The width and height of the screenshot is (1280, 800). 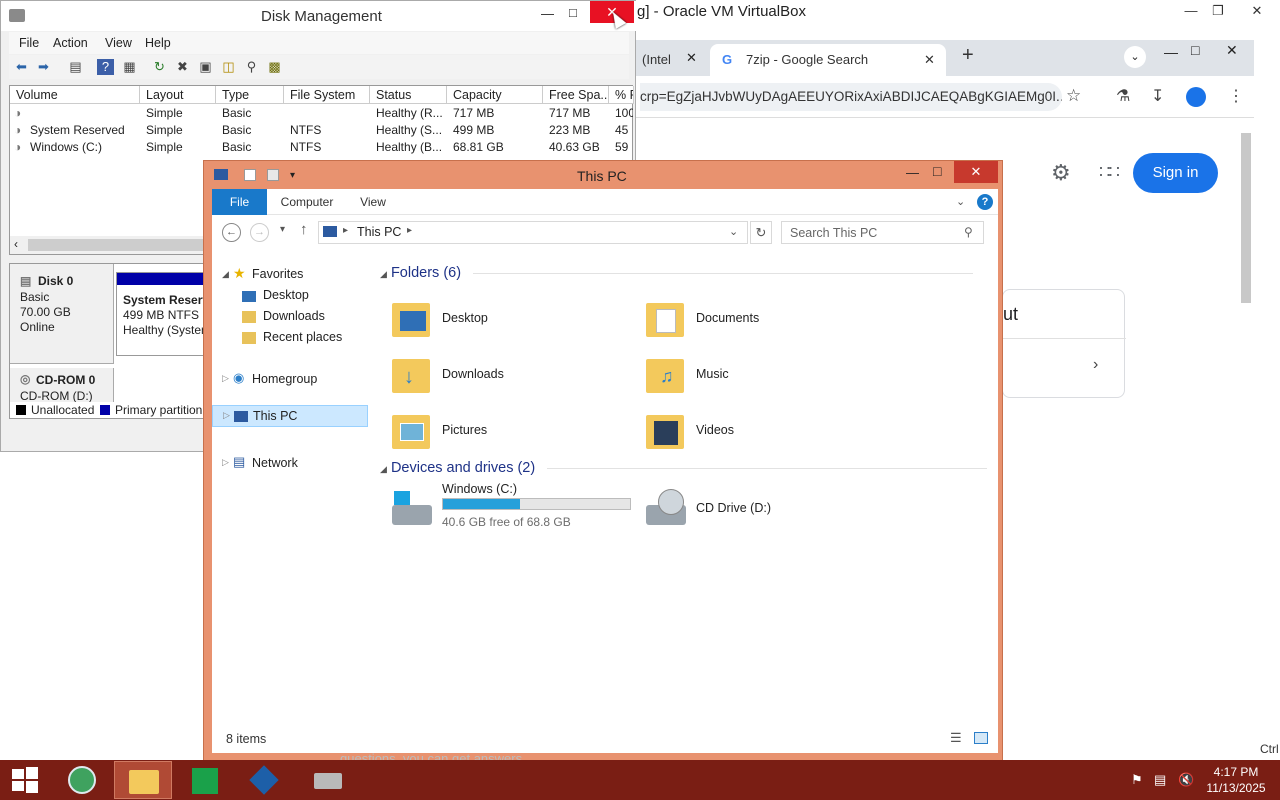 I want to click on tab-file: File, so click(x=239, y=202).